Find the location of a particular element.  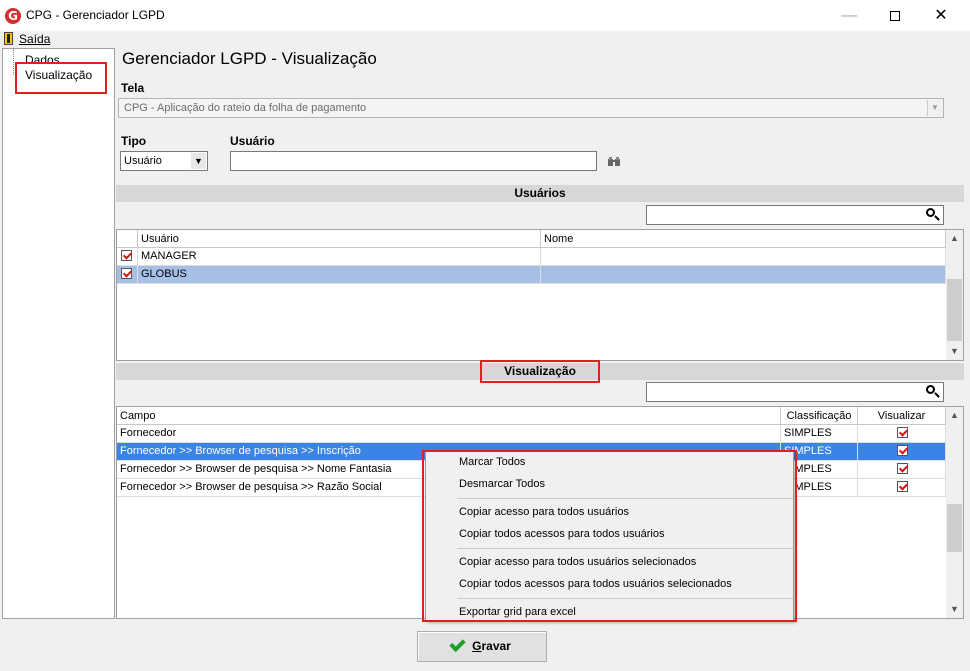

gravar-label: Gravar is located at coordinates (491, 646).